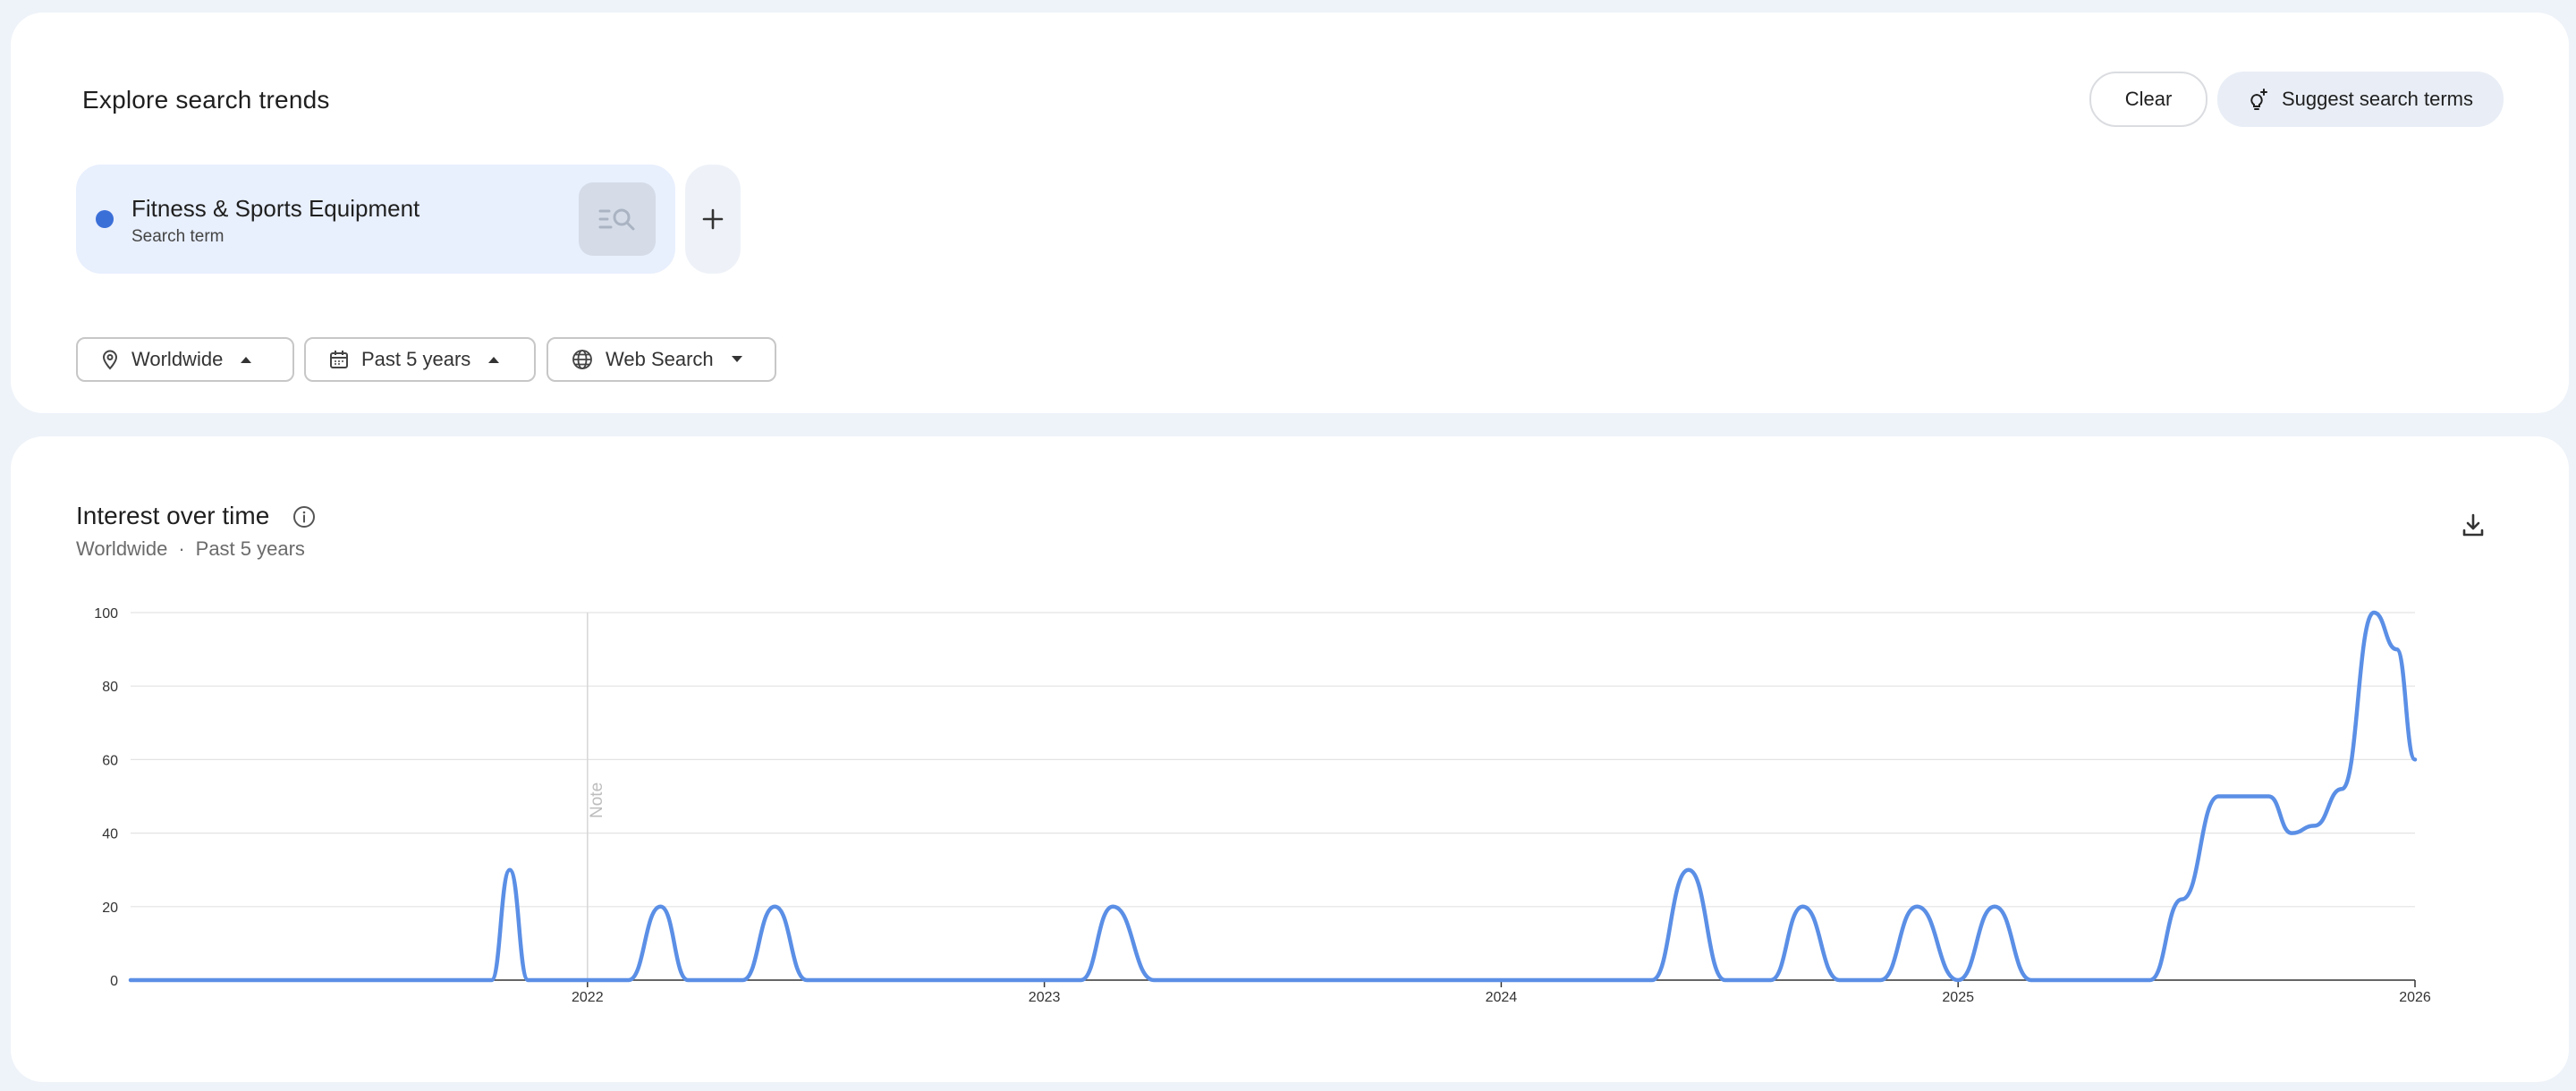  What do you see at coordinates (190, 549) in the screenshot?
I see `interest-subtitle: Worldwide · Past 5 years` at bounding box center [190, 549].